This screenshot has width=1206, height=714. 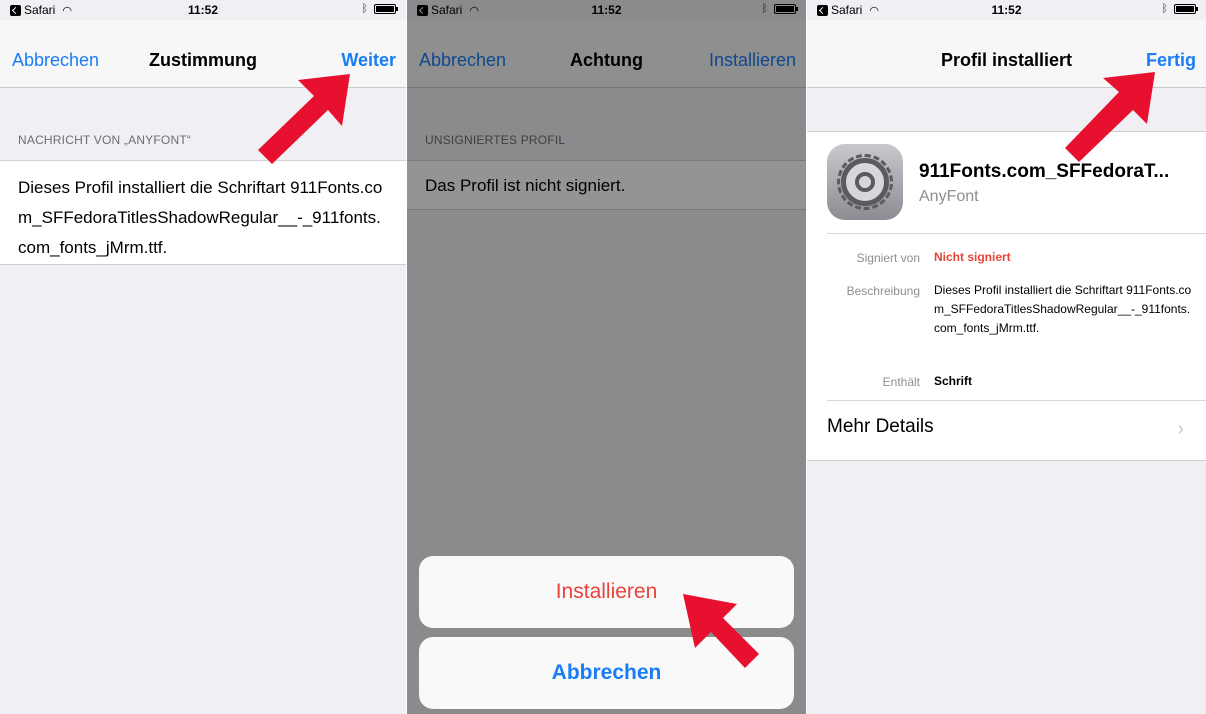 I want to click on signed-by-label: Signiert von, so click(x=888, y=258).